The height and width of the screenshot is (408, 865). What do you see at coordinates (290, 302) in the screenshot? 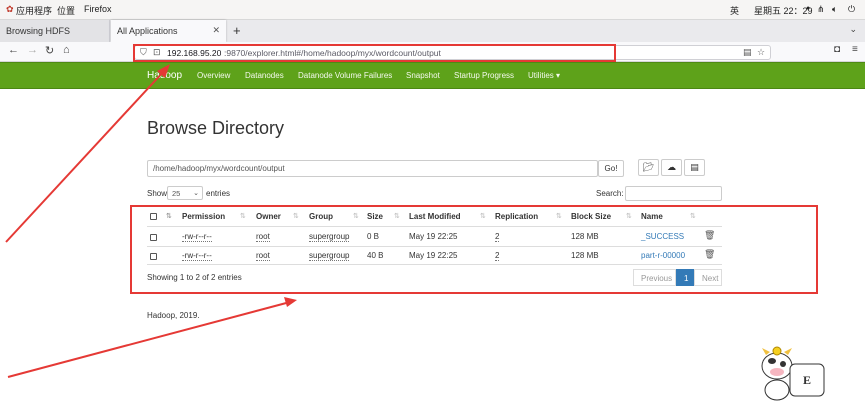
I see `arrowhead-icon` at bounding box center [290, 302].